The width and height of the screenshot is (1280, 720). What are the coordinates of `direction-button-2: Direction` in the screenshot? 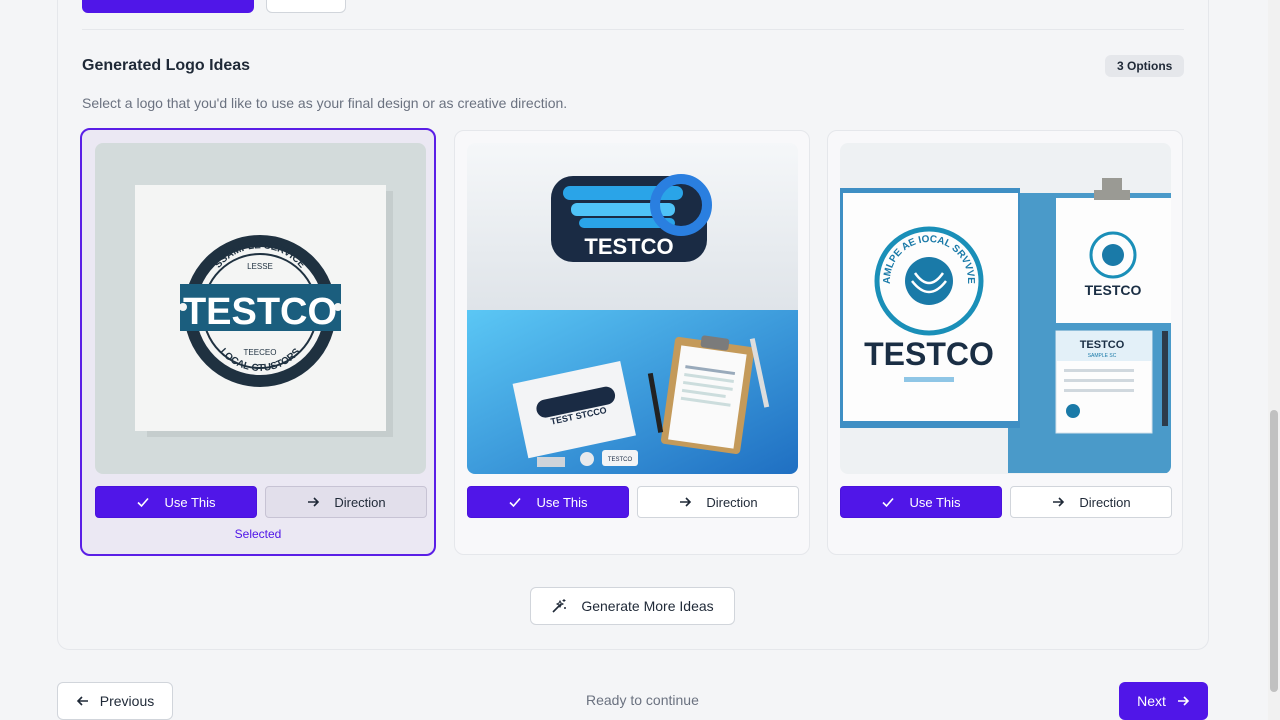 It's located at (718, 502).